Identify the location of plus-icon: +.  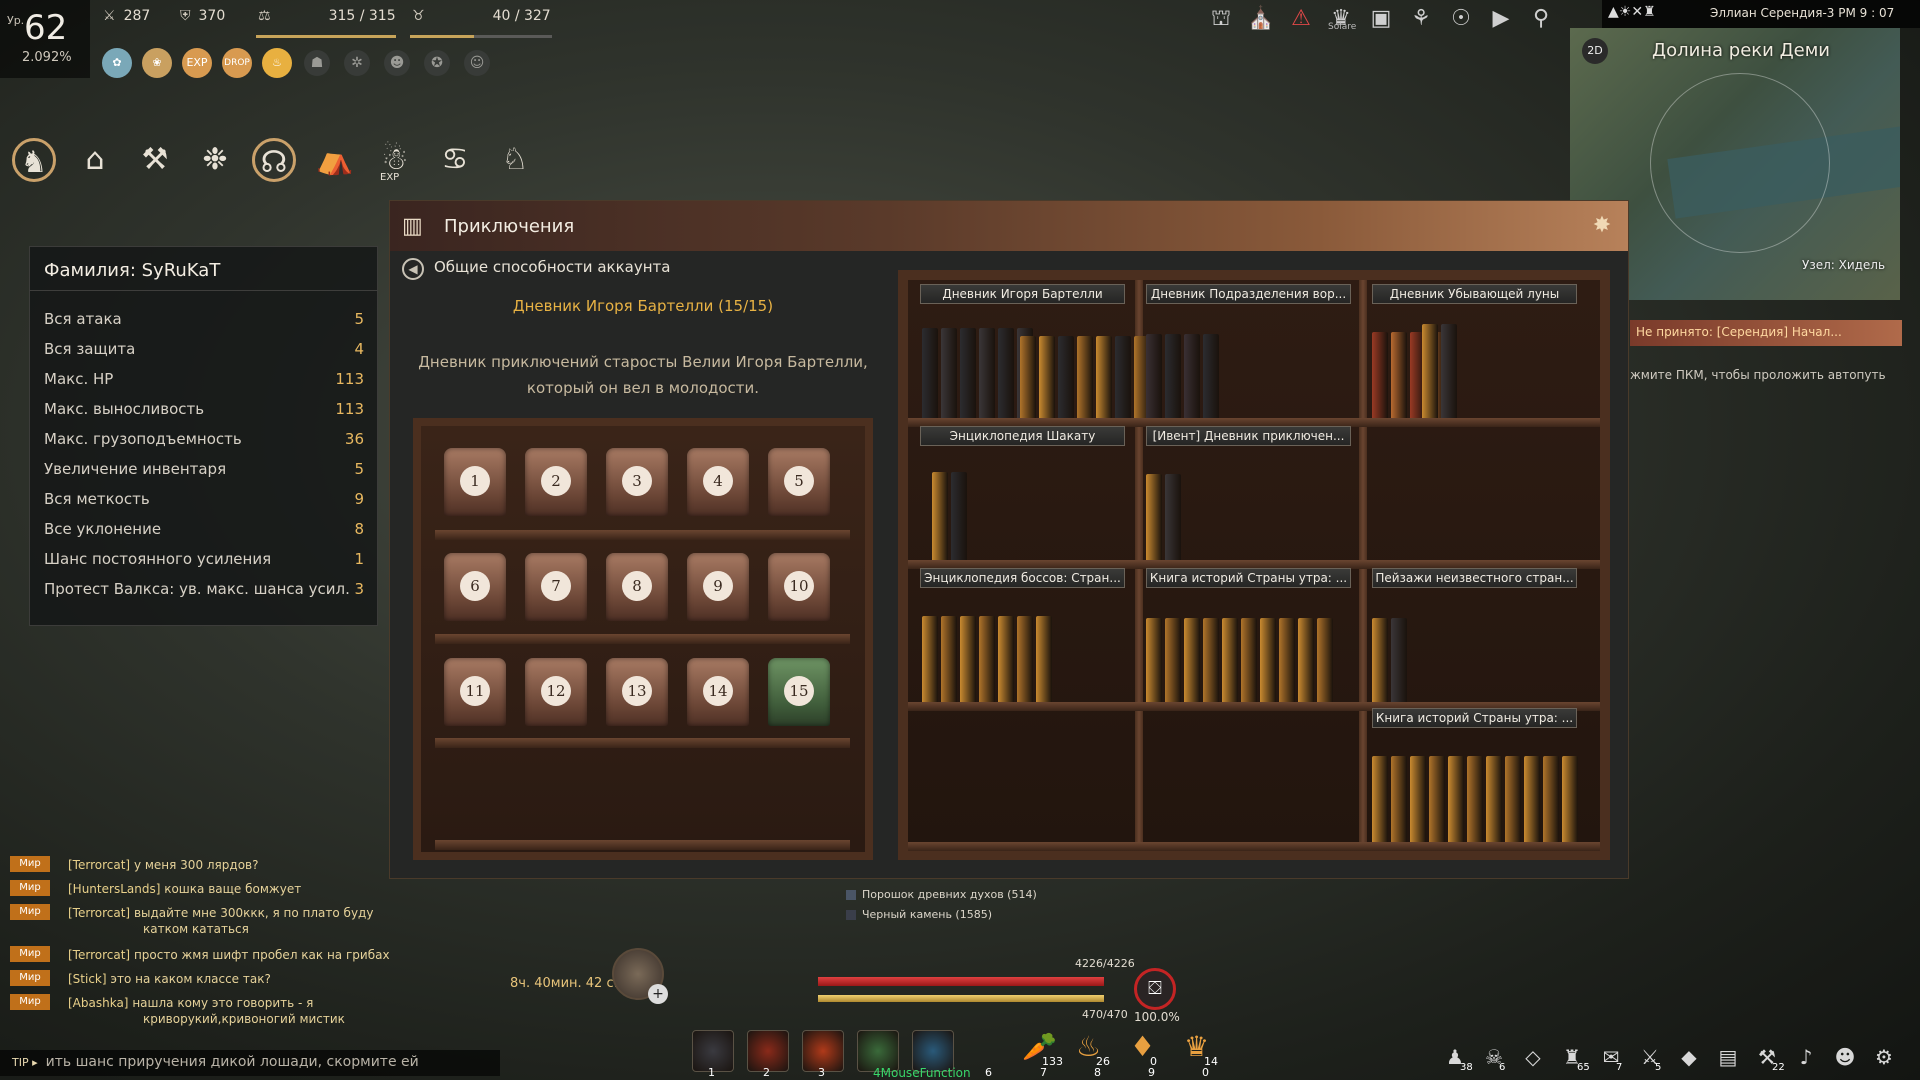
(658, 994).